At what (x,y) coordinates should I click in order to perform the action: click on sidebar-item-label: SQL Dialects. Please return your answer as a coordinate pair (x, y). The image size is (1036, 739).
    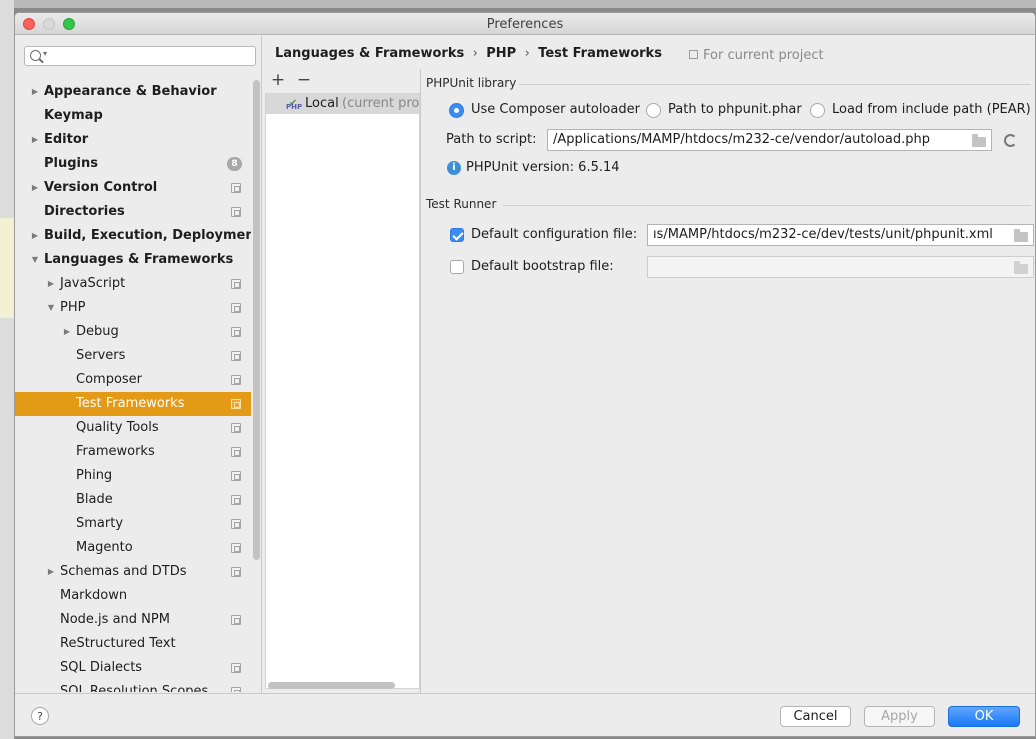
    Looking at the image, I should click on (101, 667).